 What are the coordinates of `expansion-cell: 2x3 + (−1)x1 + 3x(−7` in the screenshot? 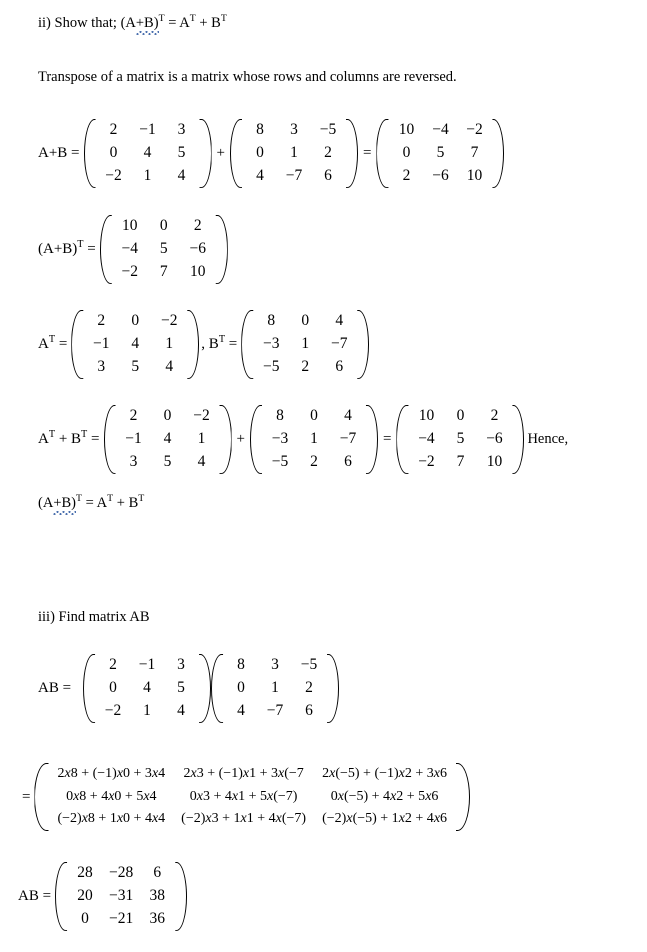 It's located at (243, 773).